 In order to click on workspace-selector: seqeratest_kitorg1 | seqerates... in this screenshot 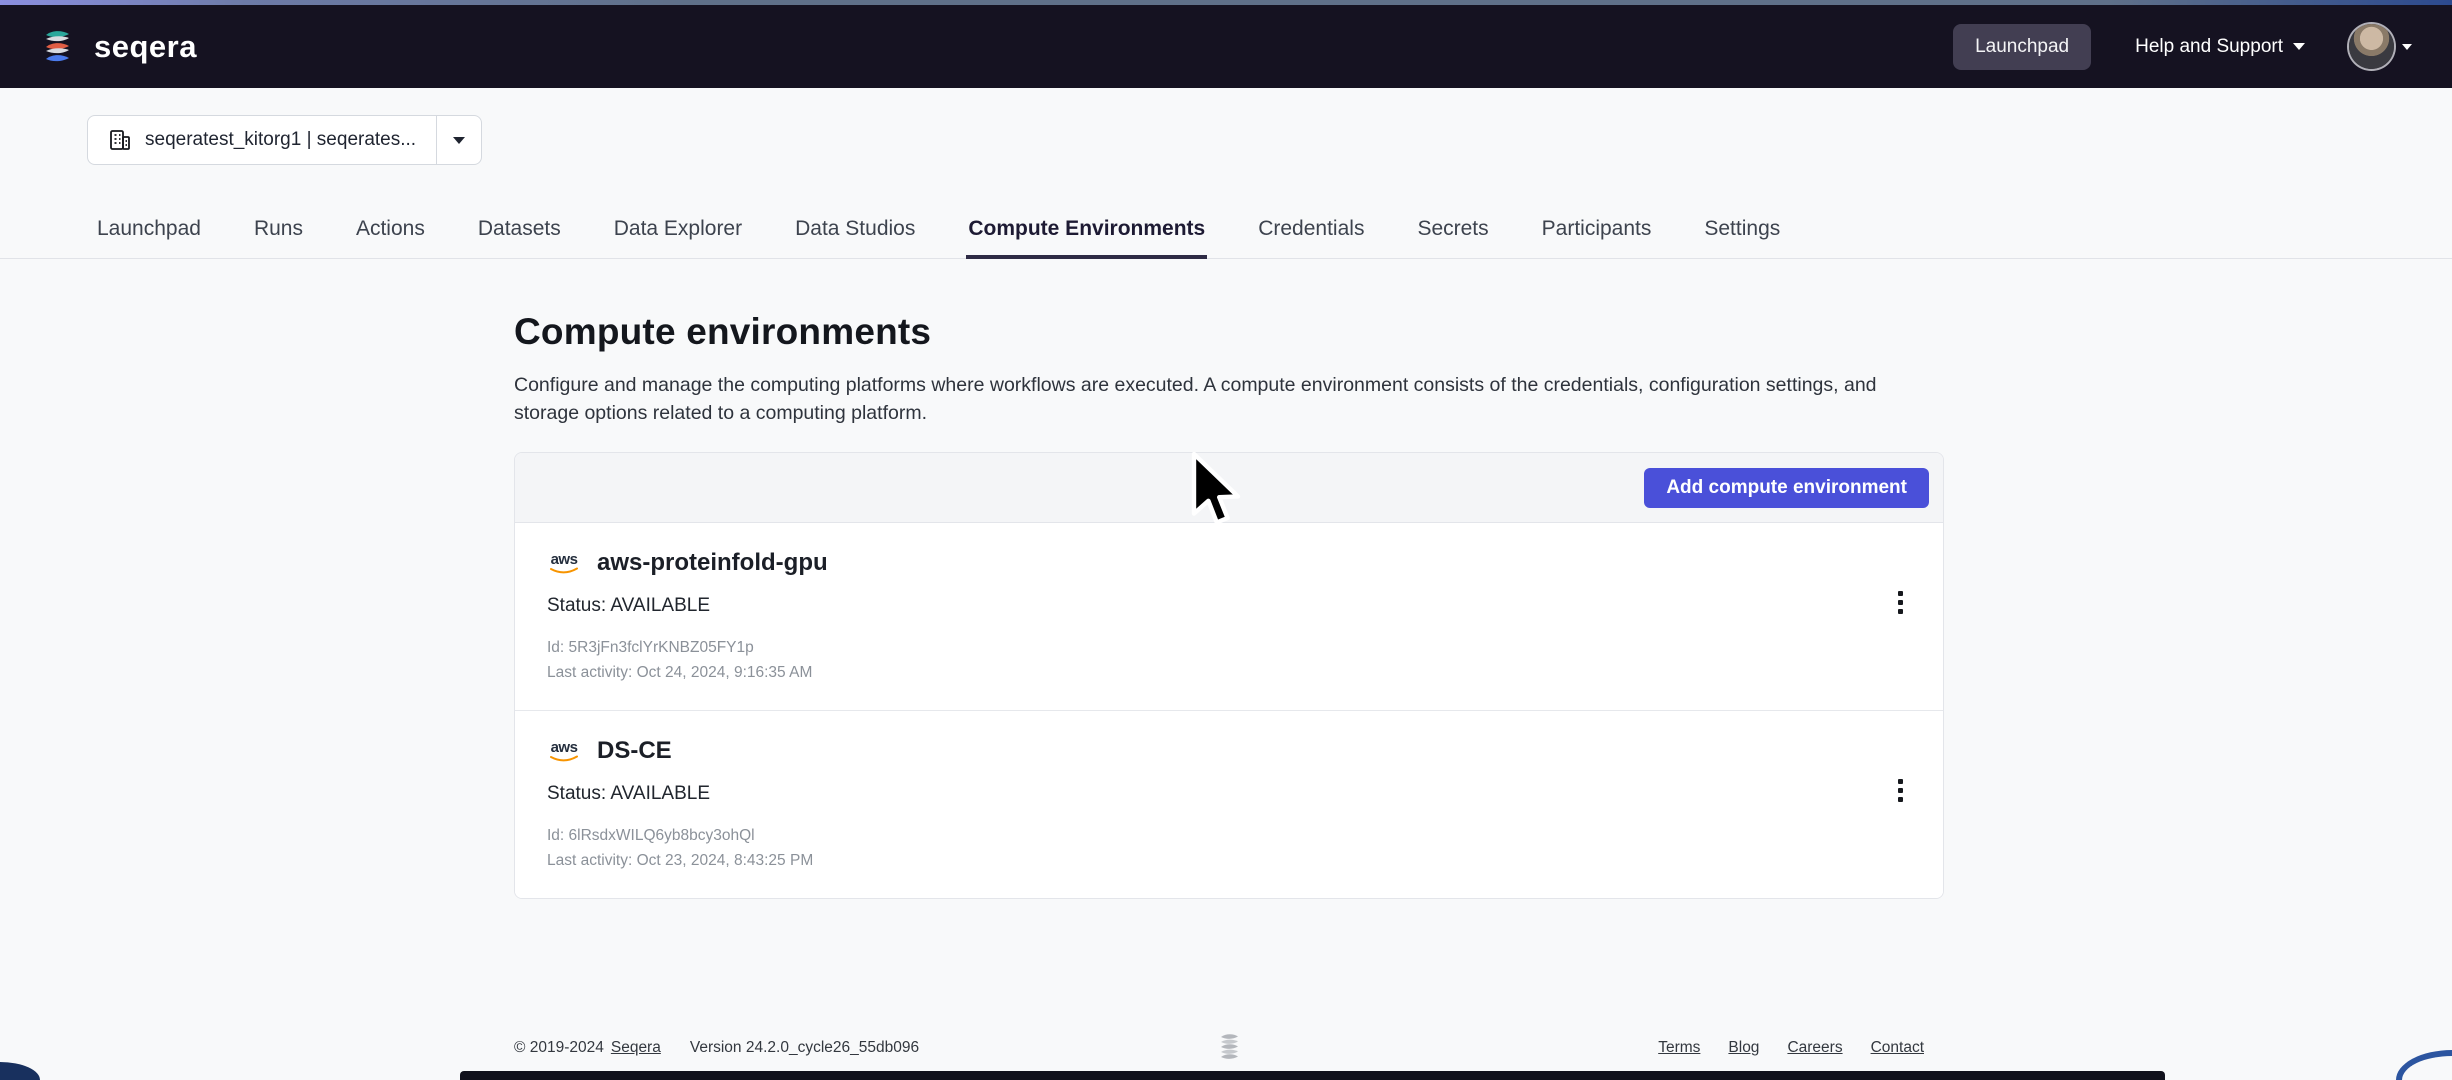, I will do `click(285, 140)`.